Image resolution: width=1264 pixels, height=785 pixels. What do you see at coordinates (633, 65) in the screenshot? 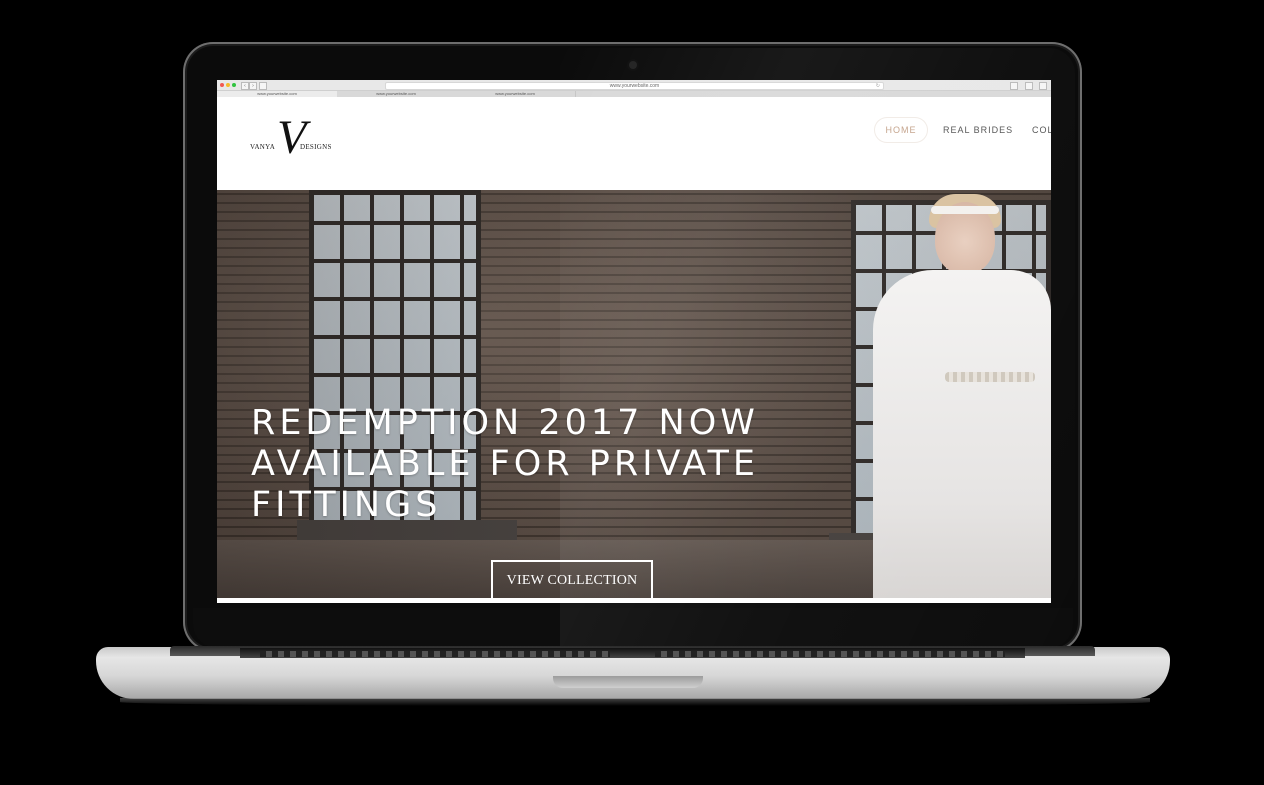
I see `webcam-icon` at bounding box center [633, 65].